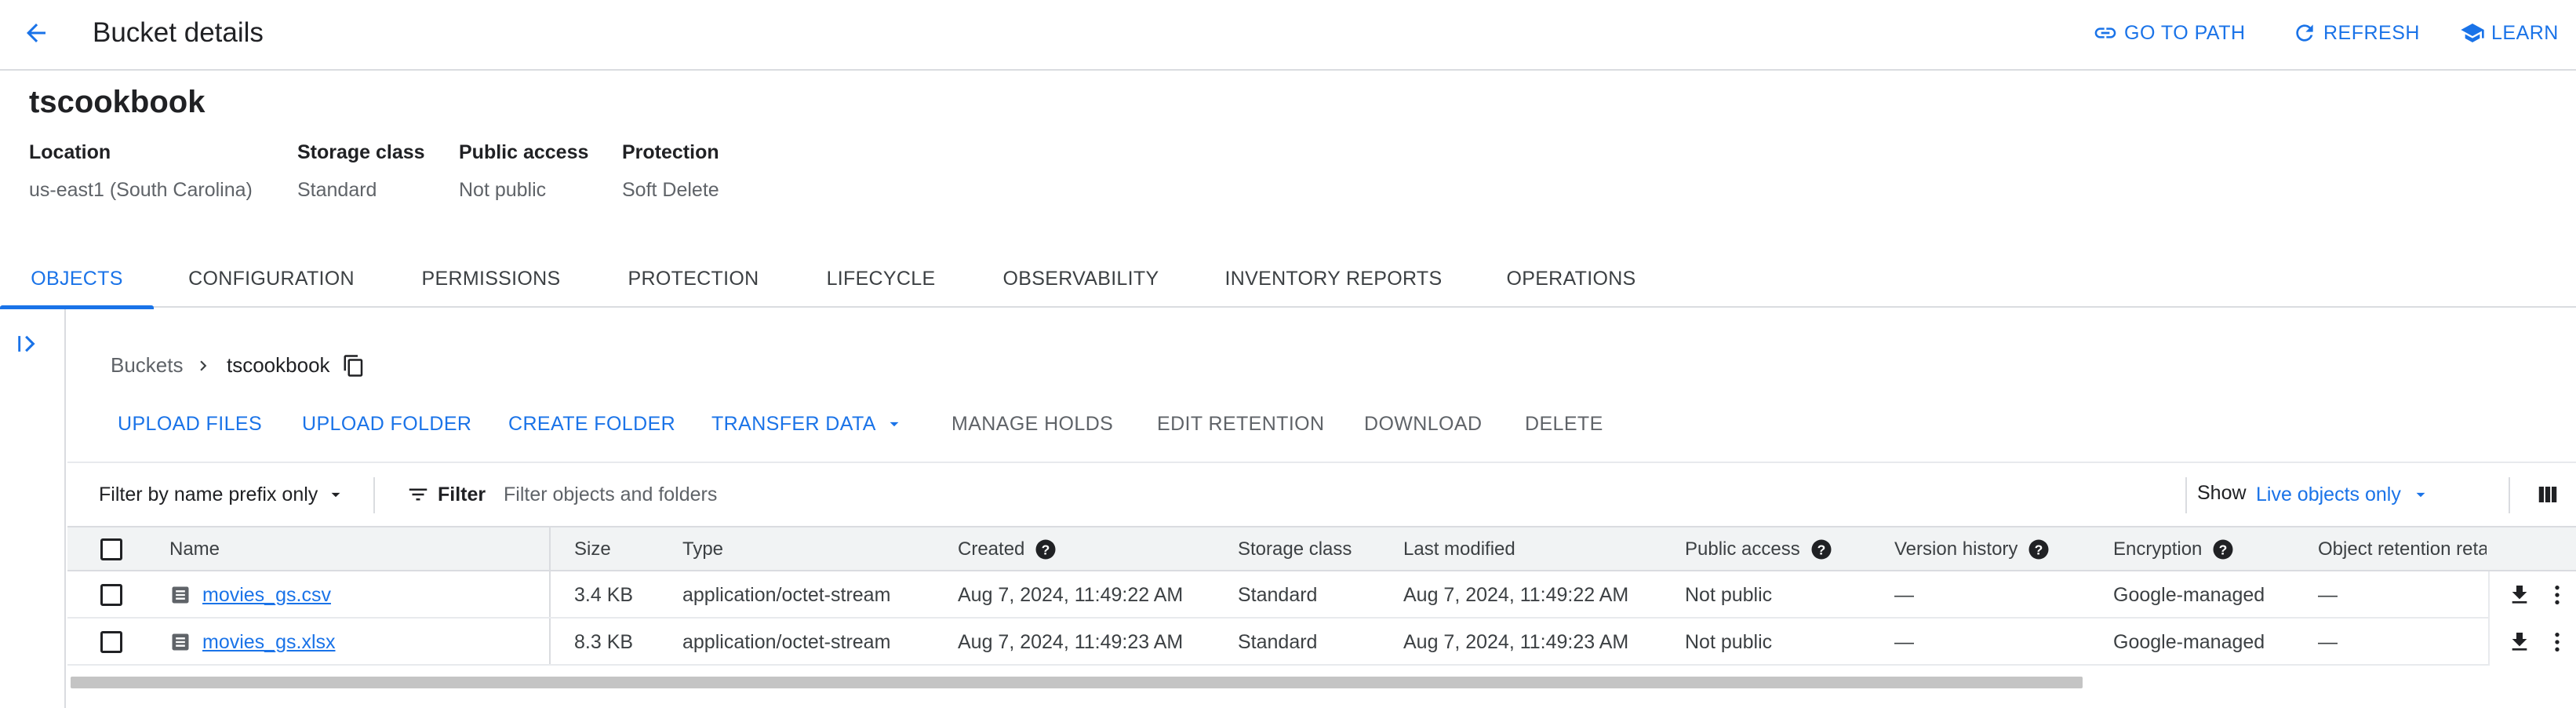  Describe the element at coordinates (1729, 642) in the screenshot. I see `public-access-cell: Not public` at that location.